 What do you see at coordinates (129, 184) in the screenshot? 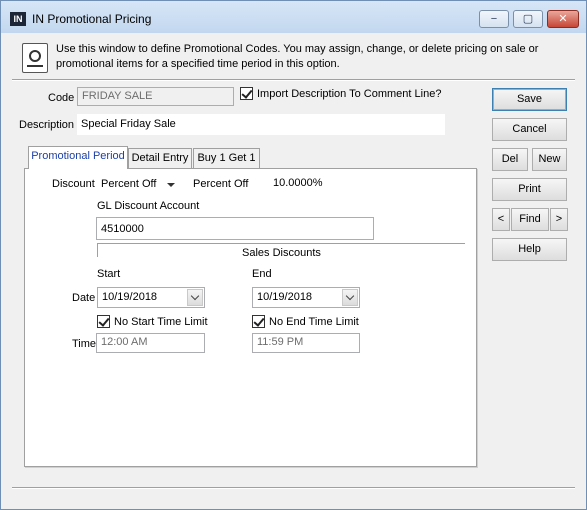
I see `discount-type-value: Percent Off` at bounding box center [129, 184].